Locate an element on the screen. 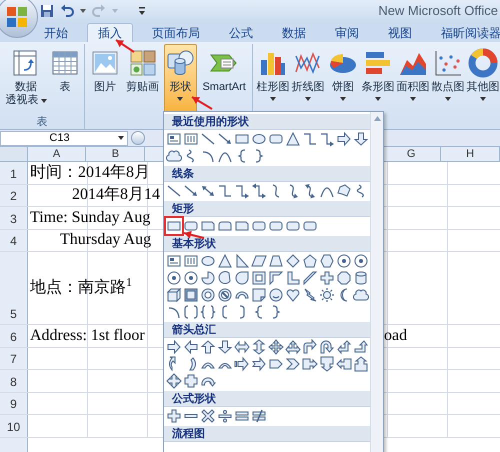 This screenshot has height=452, width=500. pie-icon is located at coordinates (208, 278).